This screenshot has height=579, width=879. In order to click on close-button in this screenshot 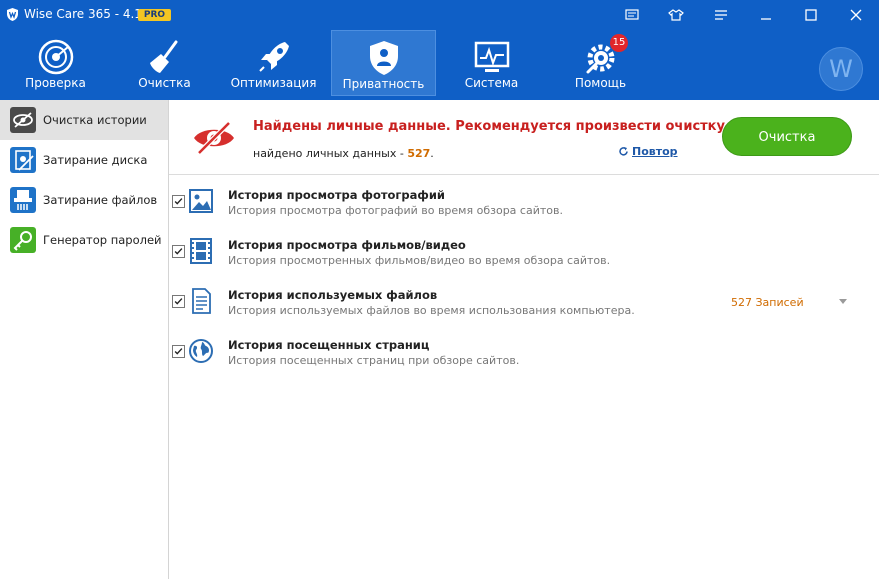, I will do `click(856, 15)`.